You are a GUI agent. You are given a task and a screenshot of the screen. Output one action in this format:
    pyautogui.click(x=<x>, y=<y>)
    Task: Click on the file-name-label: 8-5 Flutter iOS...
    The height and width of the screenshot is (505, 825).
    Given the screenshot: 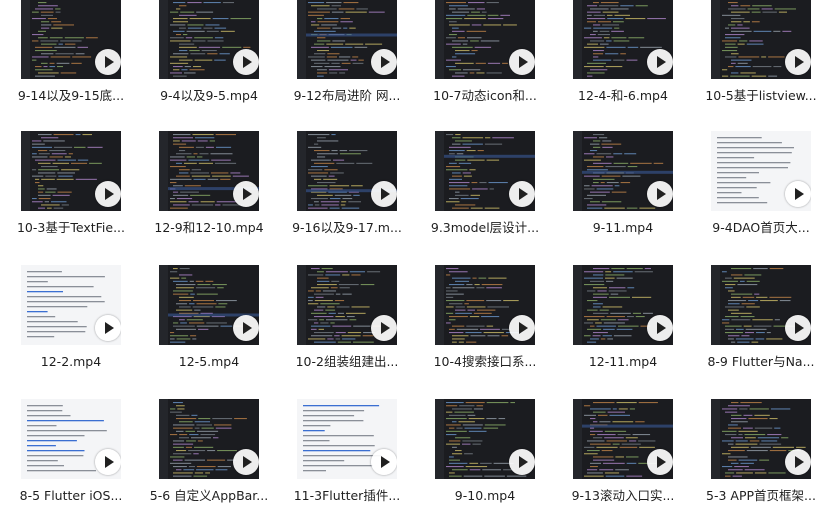 What is the action you would take?
    pyautogui.click(x=71, y=496)
    